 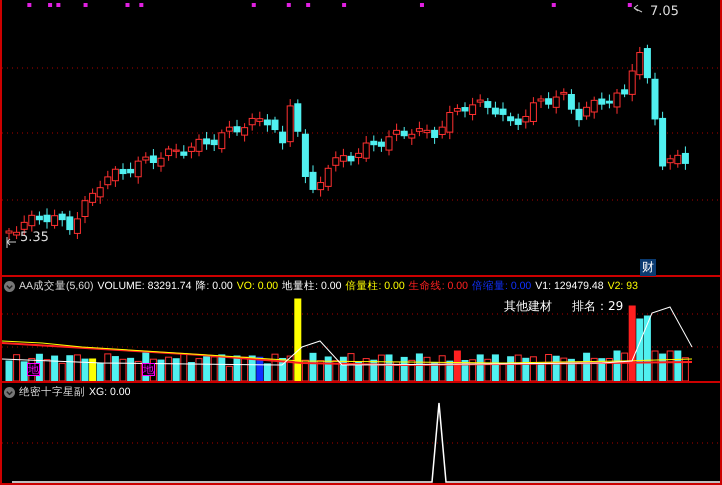 I want to click on indicator-title: 绝密十字星副, so click(x=52, y=392).